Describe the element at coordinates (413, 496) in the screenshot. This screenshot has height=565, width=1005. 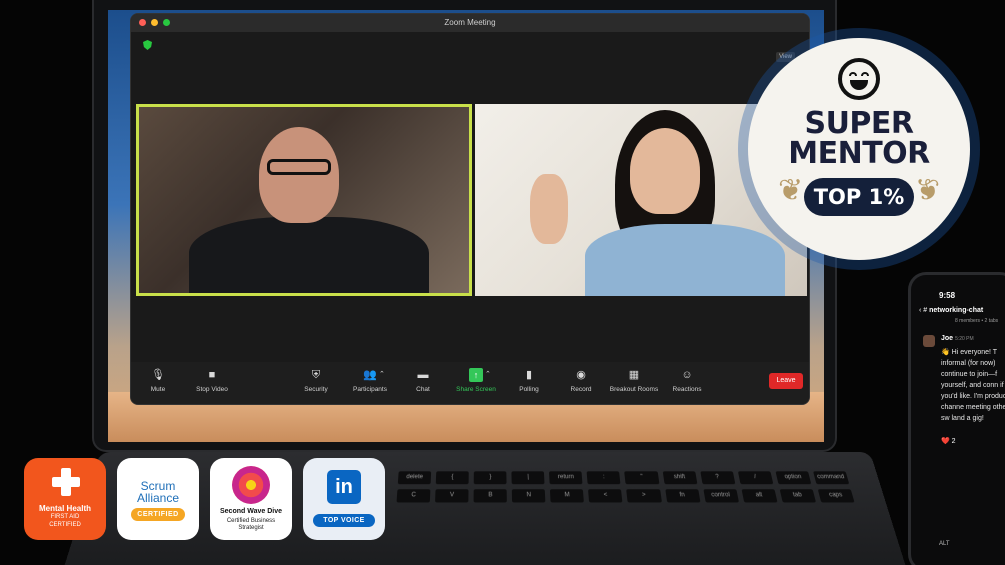
I see `key: C` at that location.